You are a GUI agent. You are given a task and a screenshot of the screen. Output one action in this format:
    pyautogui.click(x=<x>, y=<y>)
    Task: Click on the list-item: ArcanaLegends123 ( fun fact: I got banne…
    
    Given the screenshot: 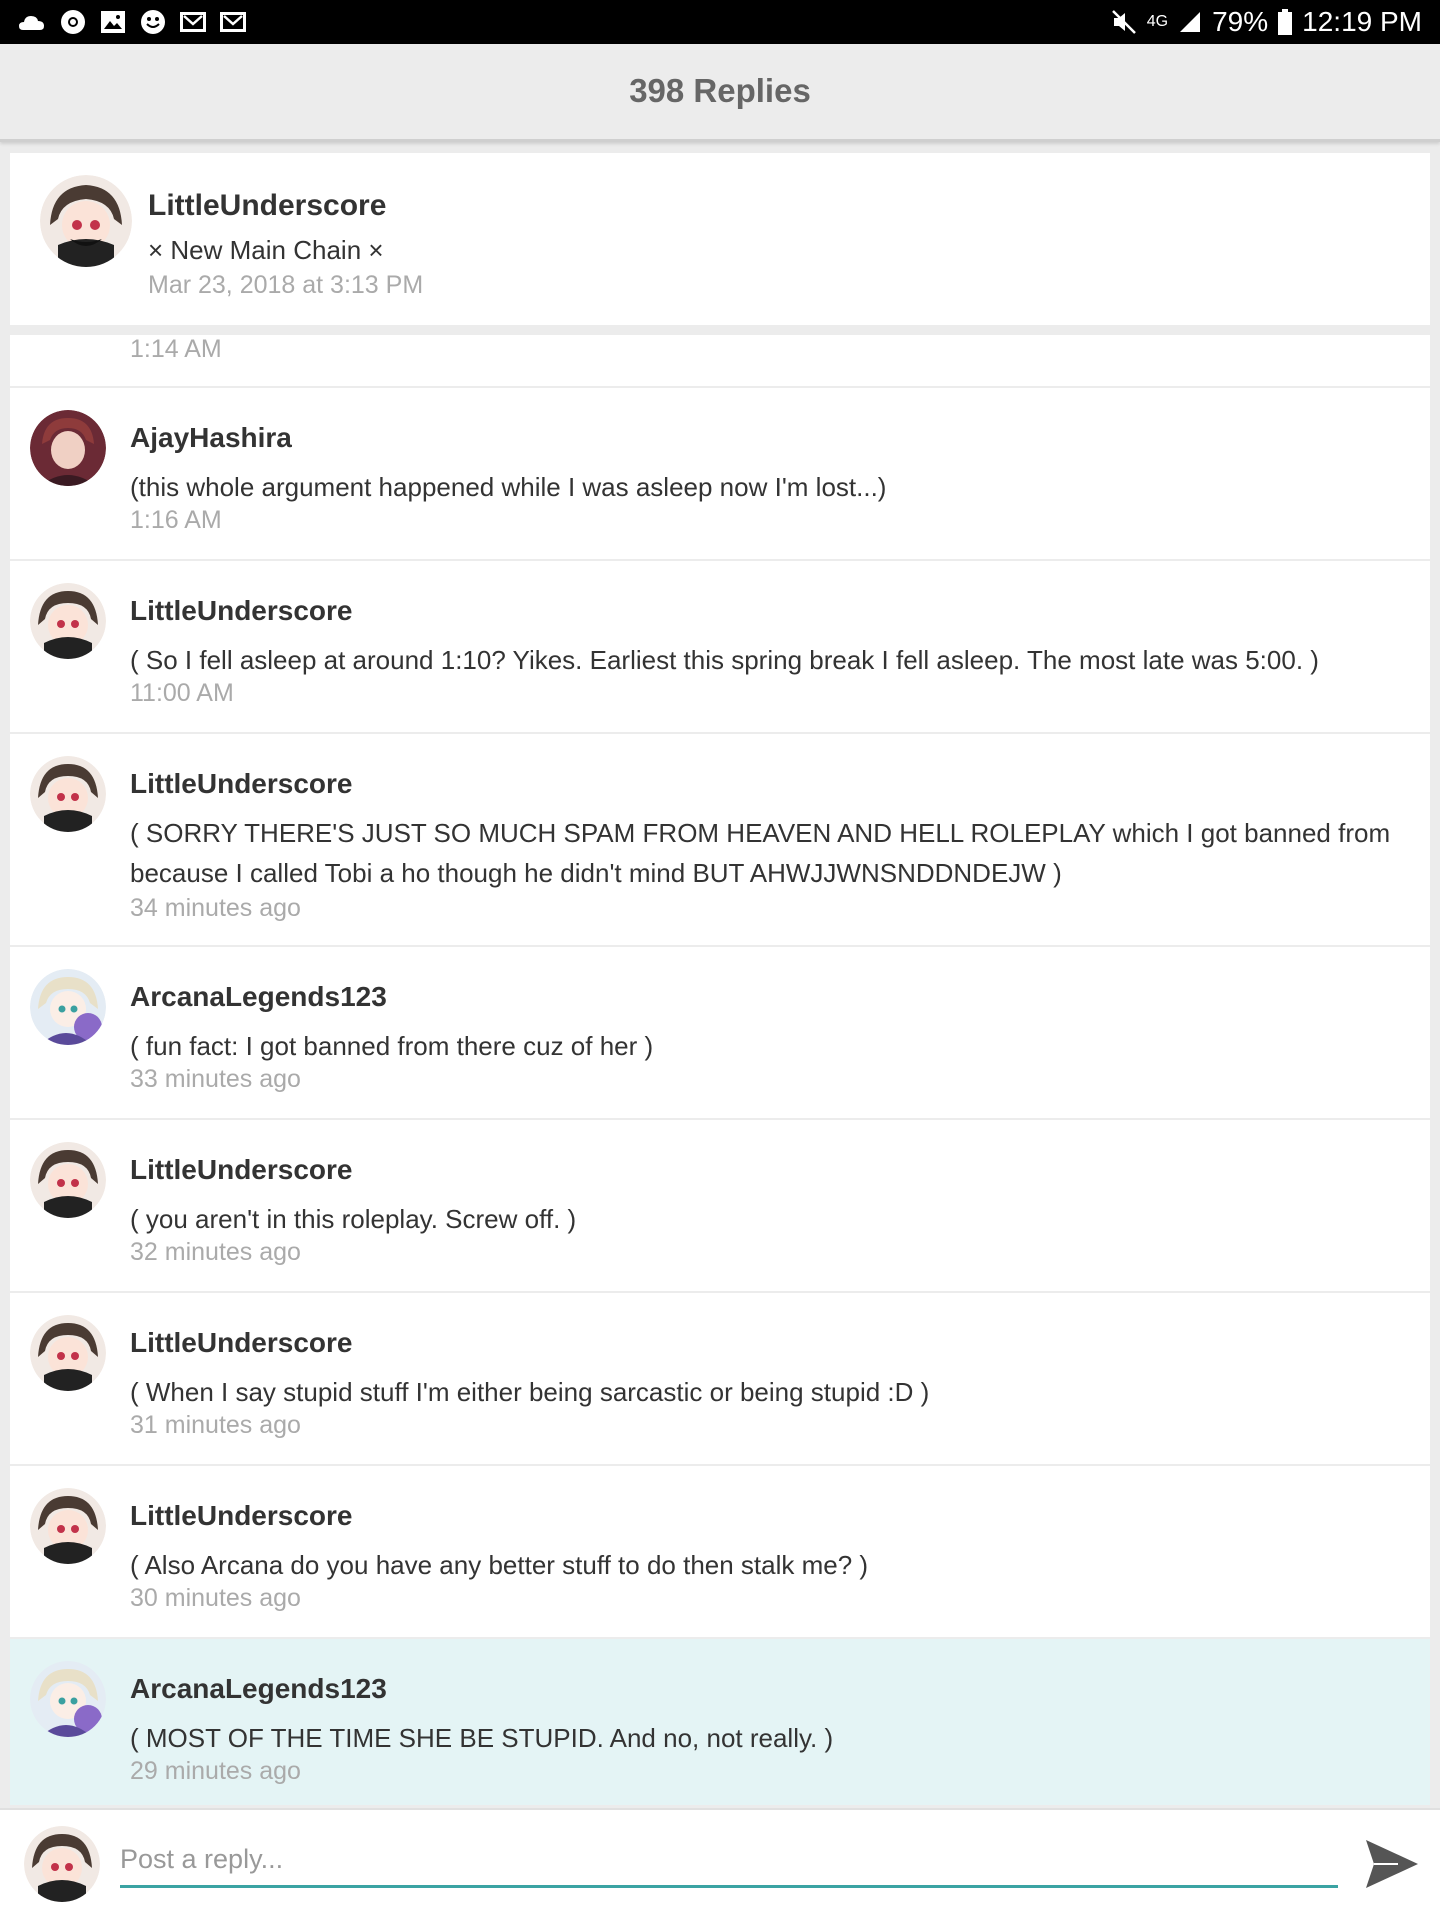 What is the action you would take?
    pyautogui.click(x=720, y=1033)
    